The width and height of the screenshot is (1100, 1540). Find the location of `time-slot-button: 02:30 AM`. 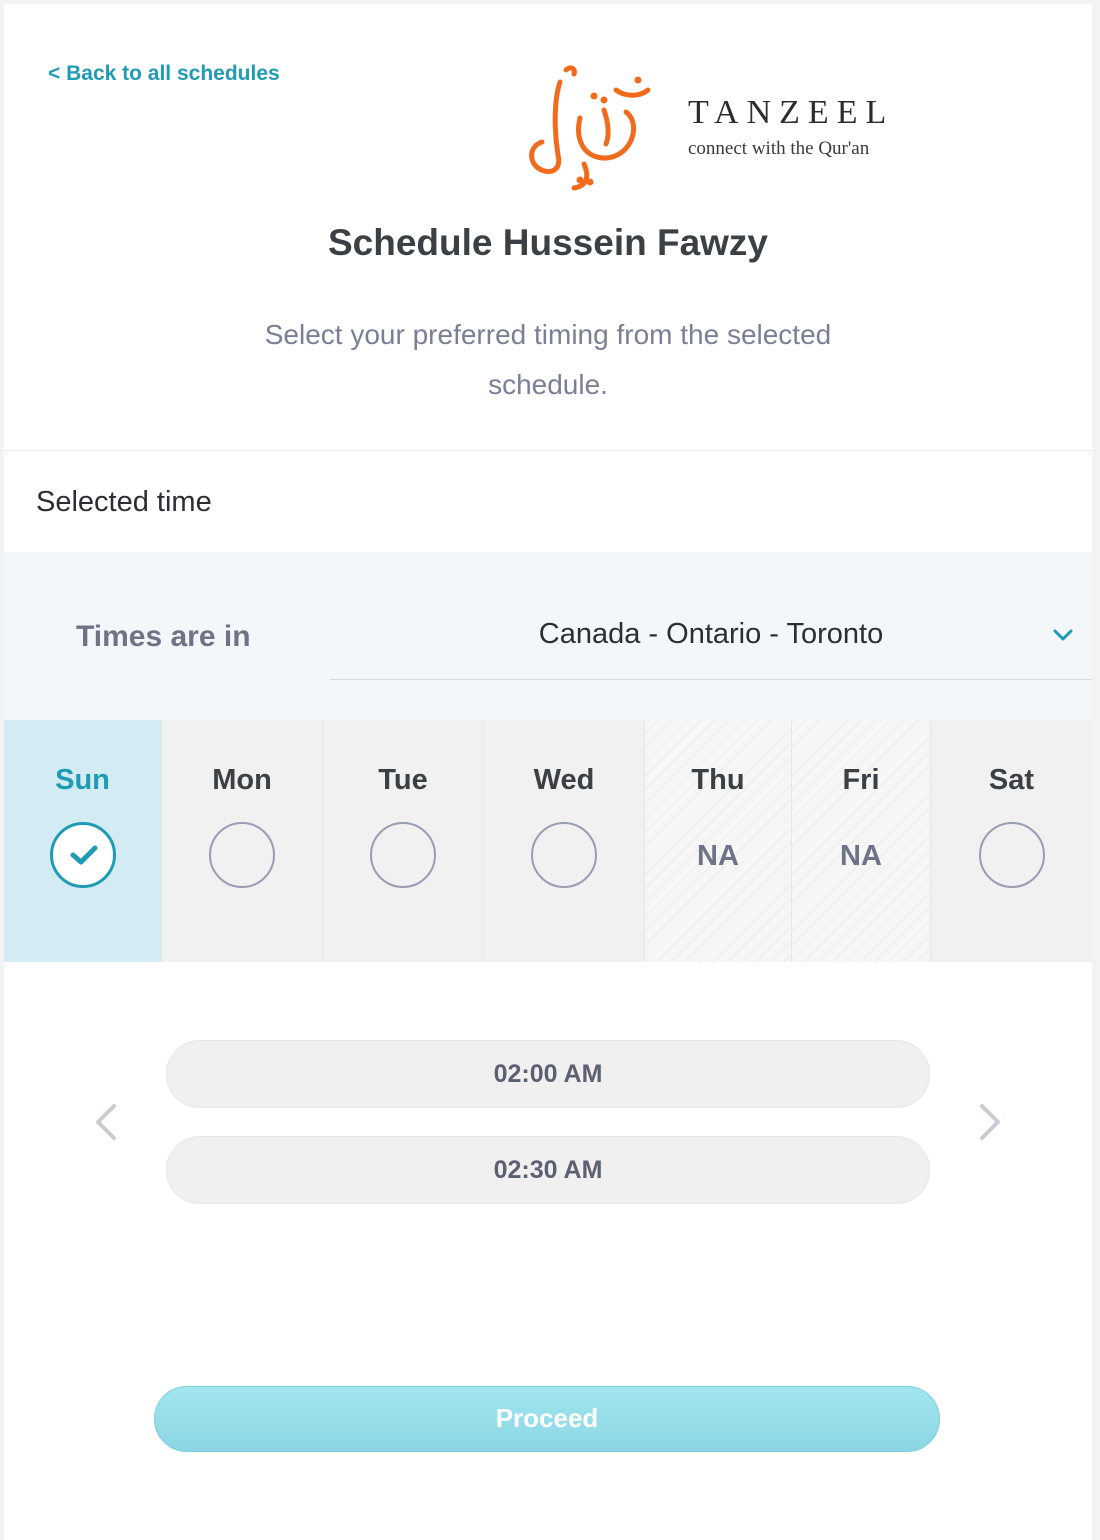

time-slot-button: 02:30 AM is located at coordinates (548, 1170).